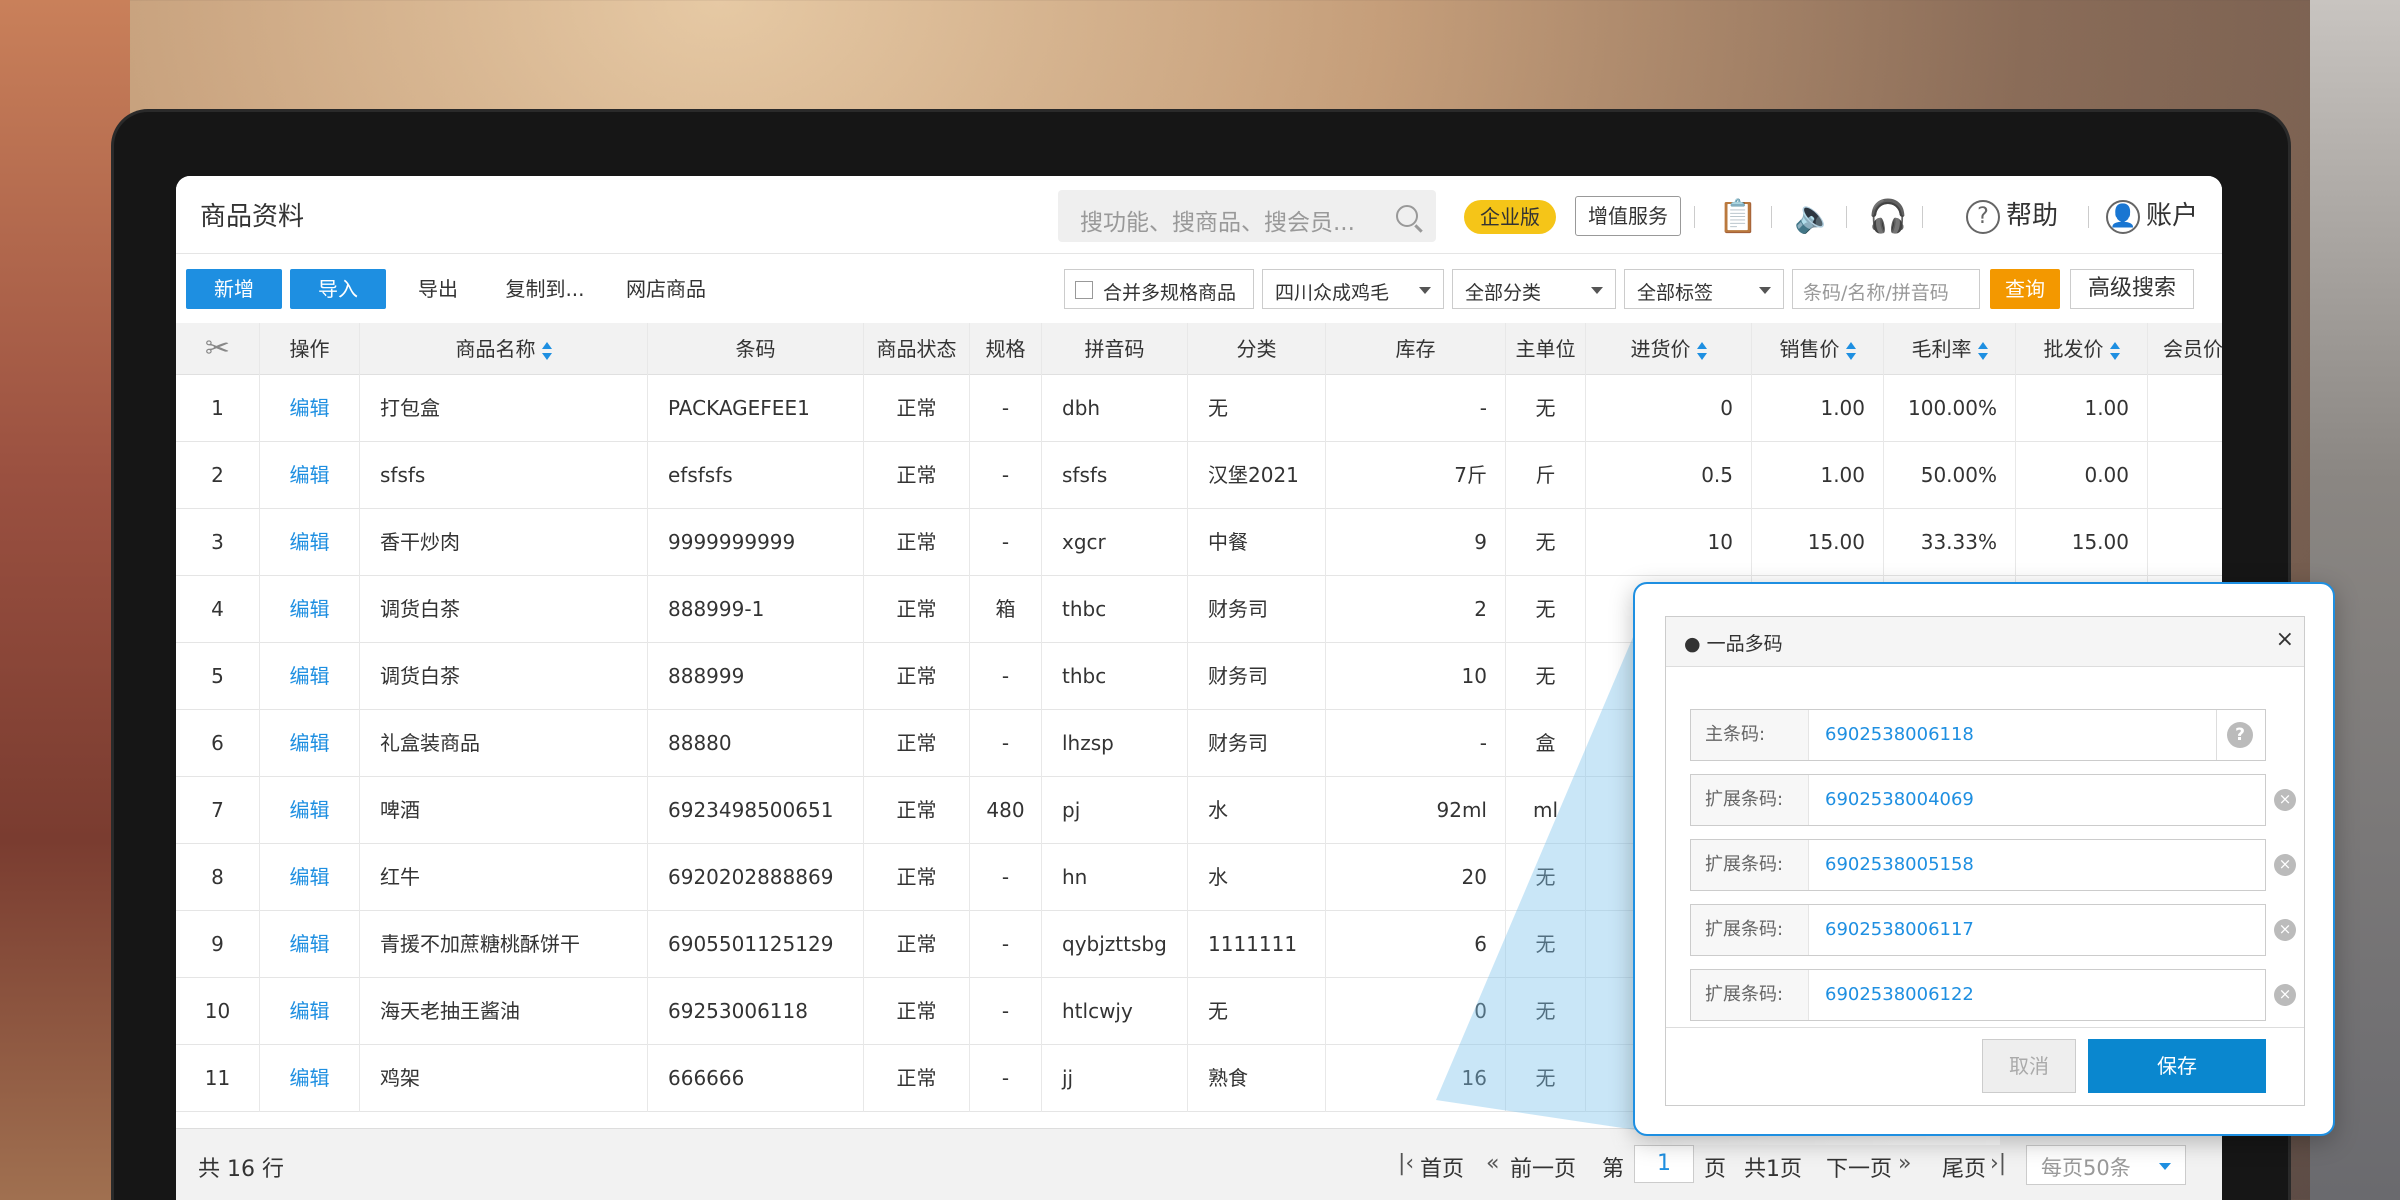  Describe the element at coordinates (1664, 1164) in the screenshot. I see `page-number-input: 1` at that location.